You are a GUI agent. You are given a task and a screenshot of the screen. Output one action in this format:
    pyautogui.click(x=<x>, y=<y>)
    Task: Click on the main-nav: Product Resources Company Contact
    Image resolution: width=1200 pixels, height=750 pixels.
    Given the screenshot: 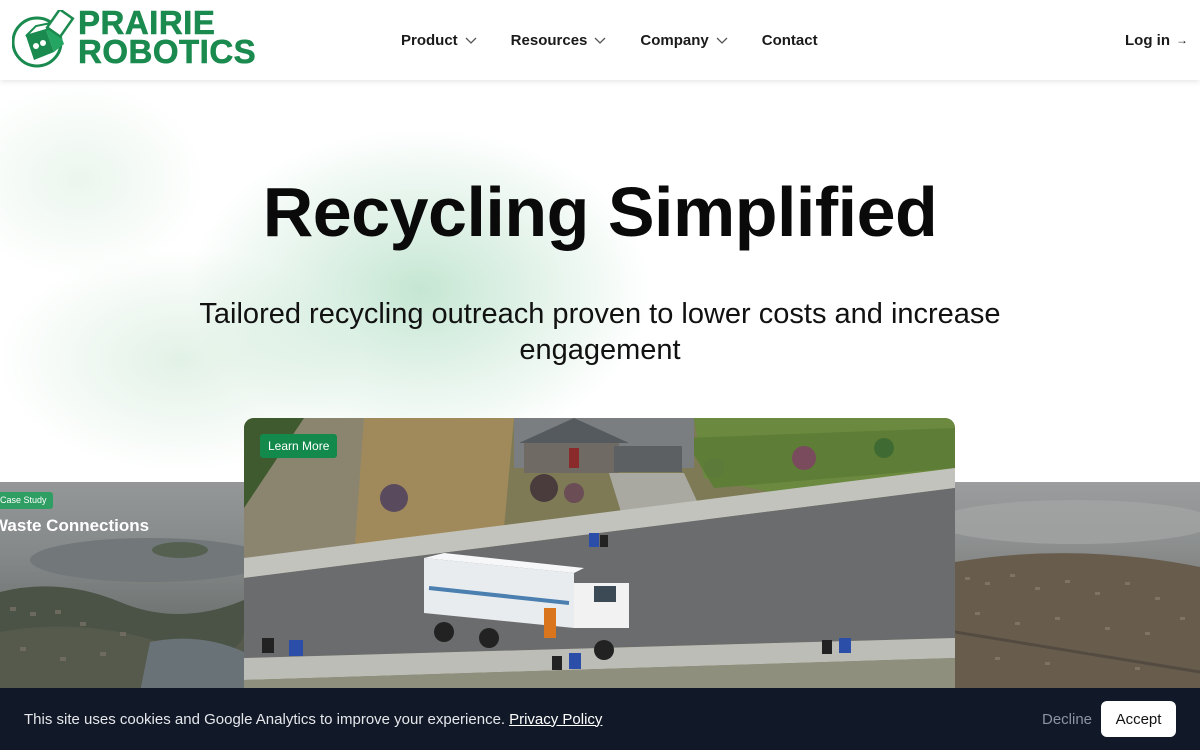 What is the action you would take?
    pyautogui.click(x=626, y=40)
    